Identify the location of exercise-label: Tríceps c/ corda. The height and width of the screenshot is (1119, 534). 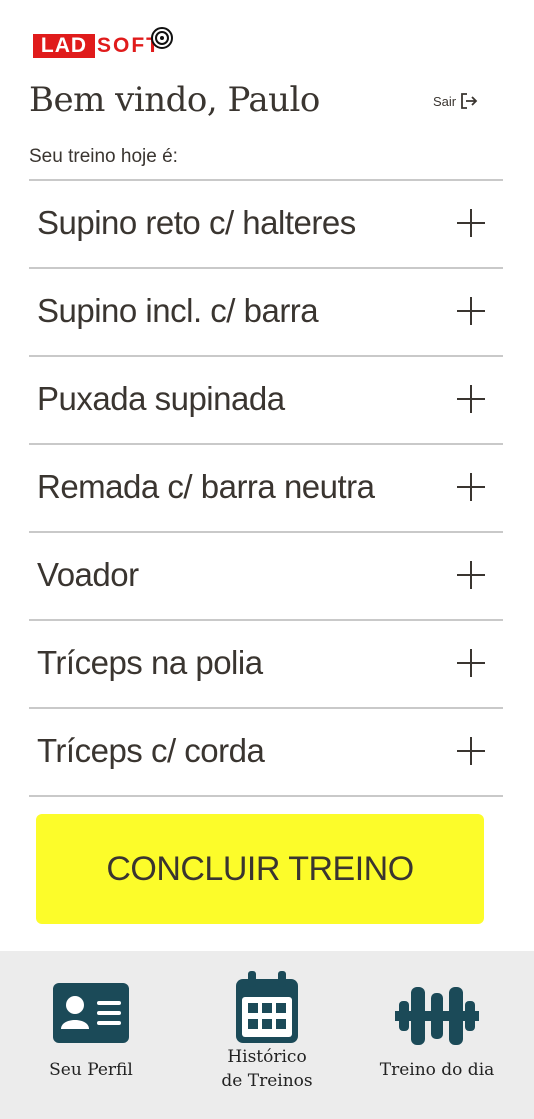
(151, 750).